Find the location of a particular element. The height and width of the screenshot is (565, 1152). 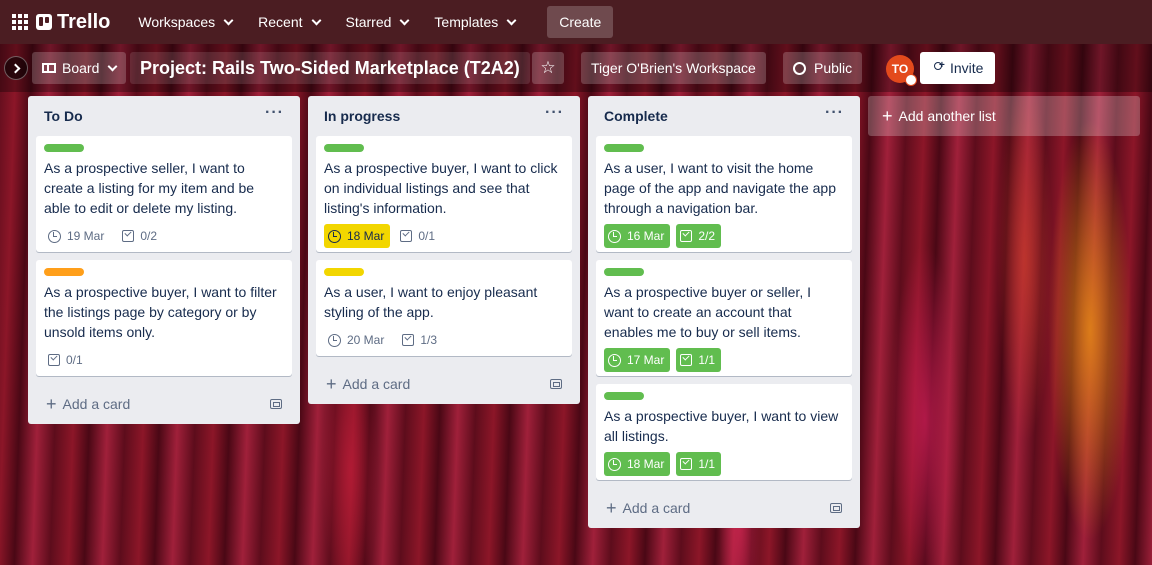

checklist-badge: 2/2 is located at coordinates (699, 236).